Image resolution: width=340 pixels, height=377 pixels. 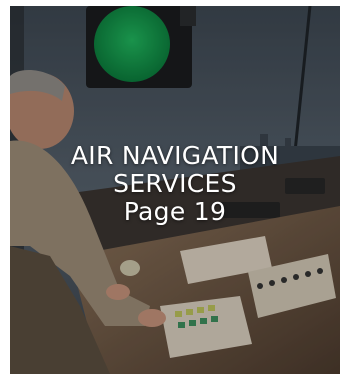 I want to click on title-line-1: AIR NAVIGATION, so click(x=175, y=155).